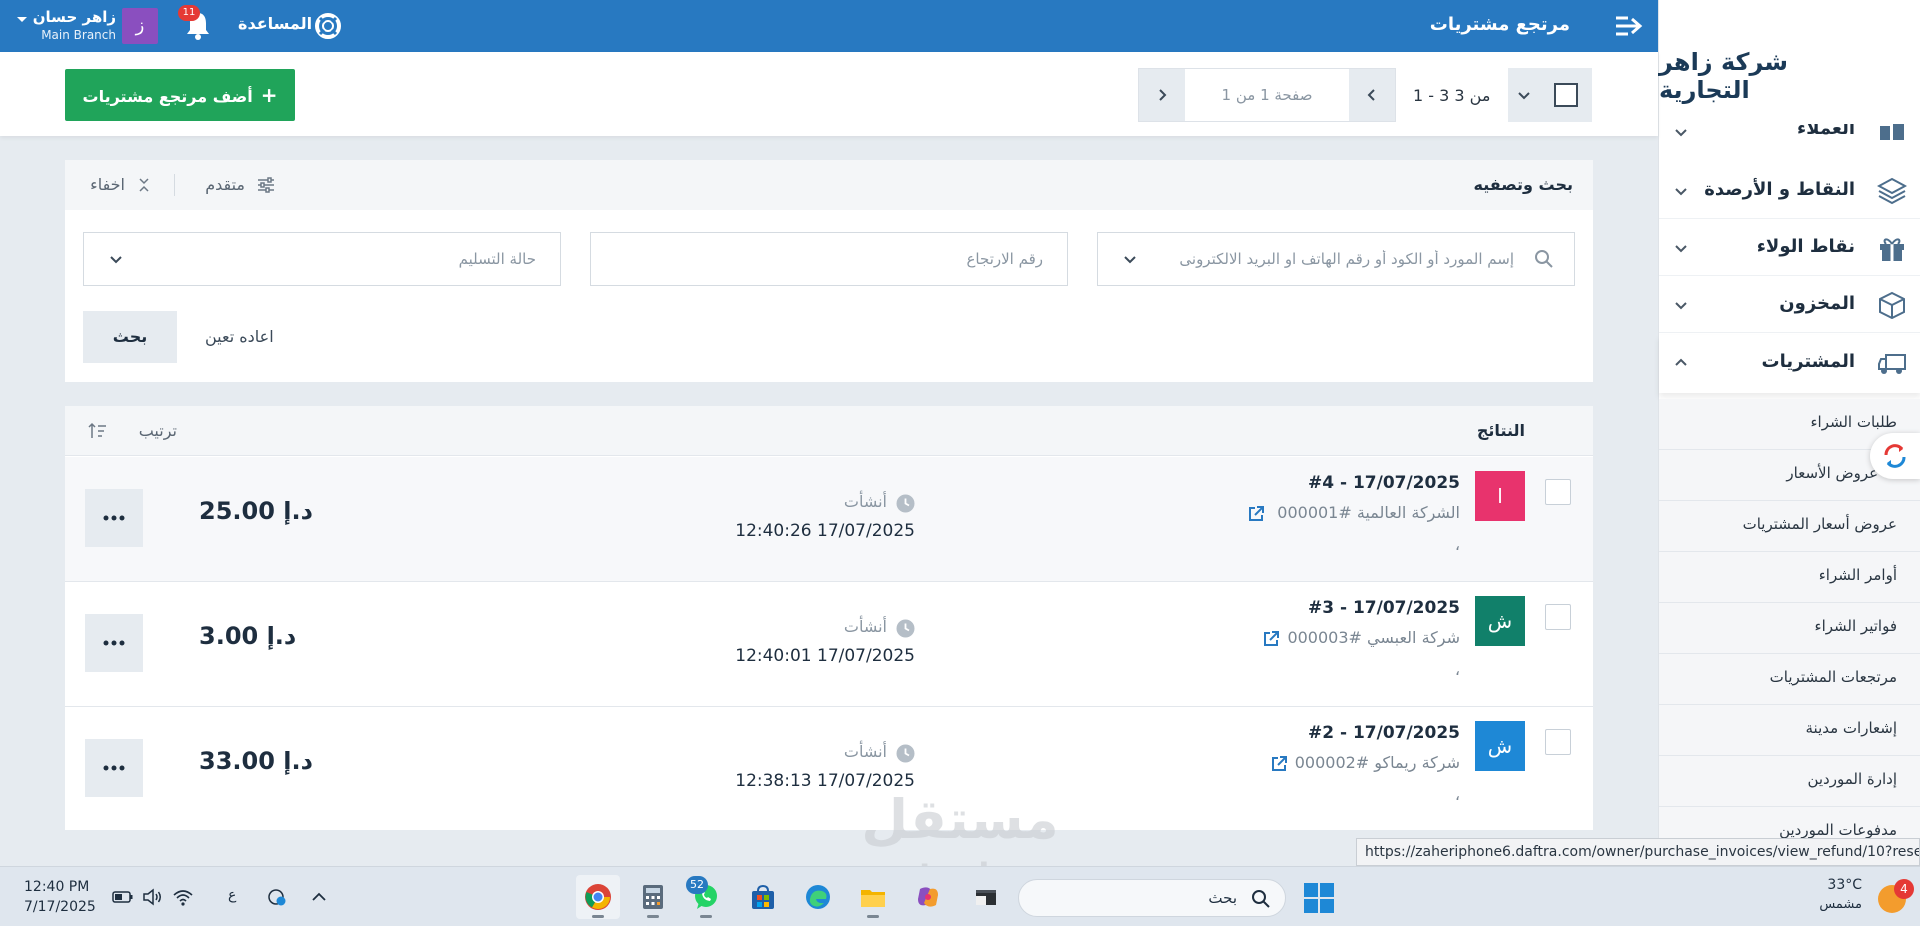 This screenshot has width=1920, height=926. I want to click on help-label: المساعدة, so click(275, 23).